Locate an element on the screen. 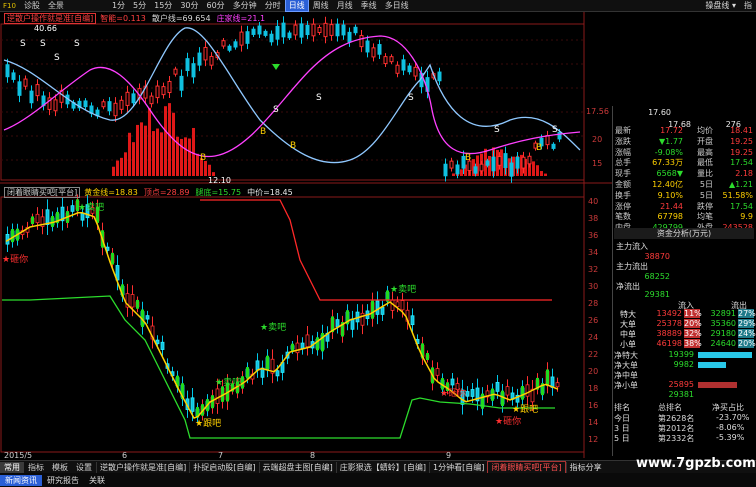 The width and height of the screenshot is (756, 487). status-tab-2: 关联 is located at coordinates (97, 480).